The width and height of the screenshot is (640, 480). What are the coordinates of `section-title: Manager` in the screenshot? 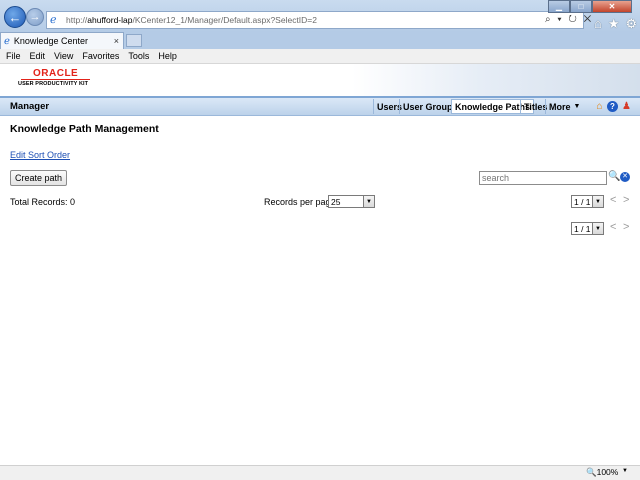 It's located at (30, 106).